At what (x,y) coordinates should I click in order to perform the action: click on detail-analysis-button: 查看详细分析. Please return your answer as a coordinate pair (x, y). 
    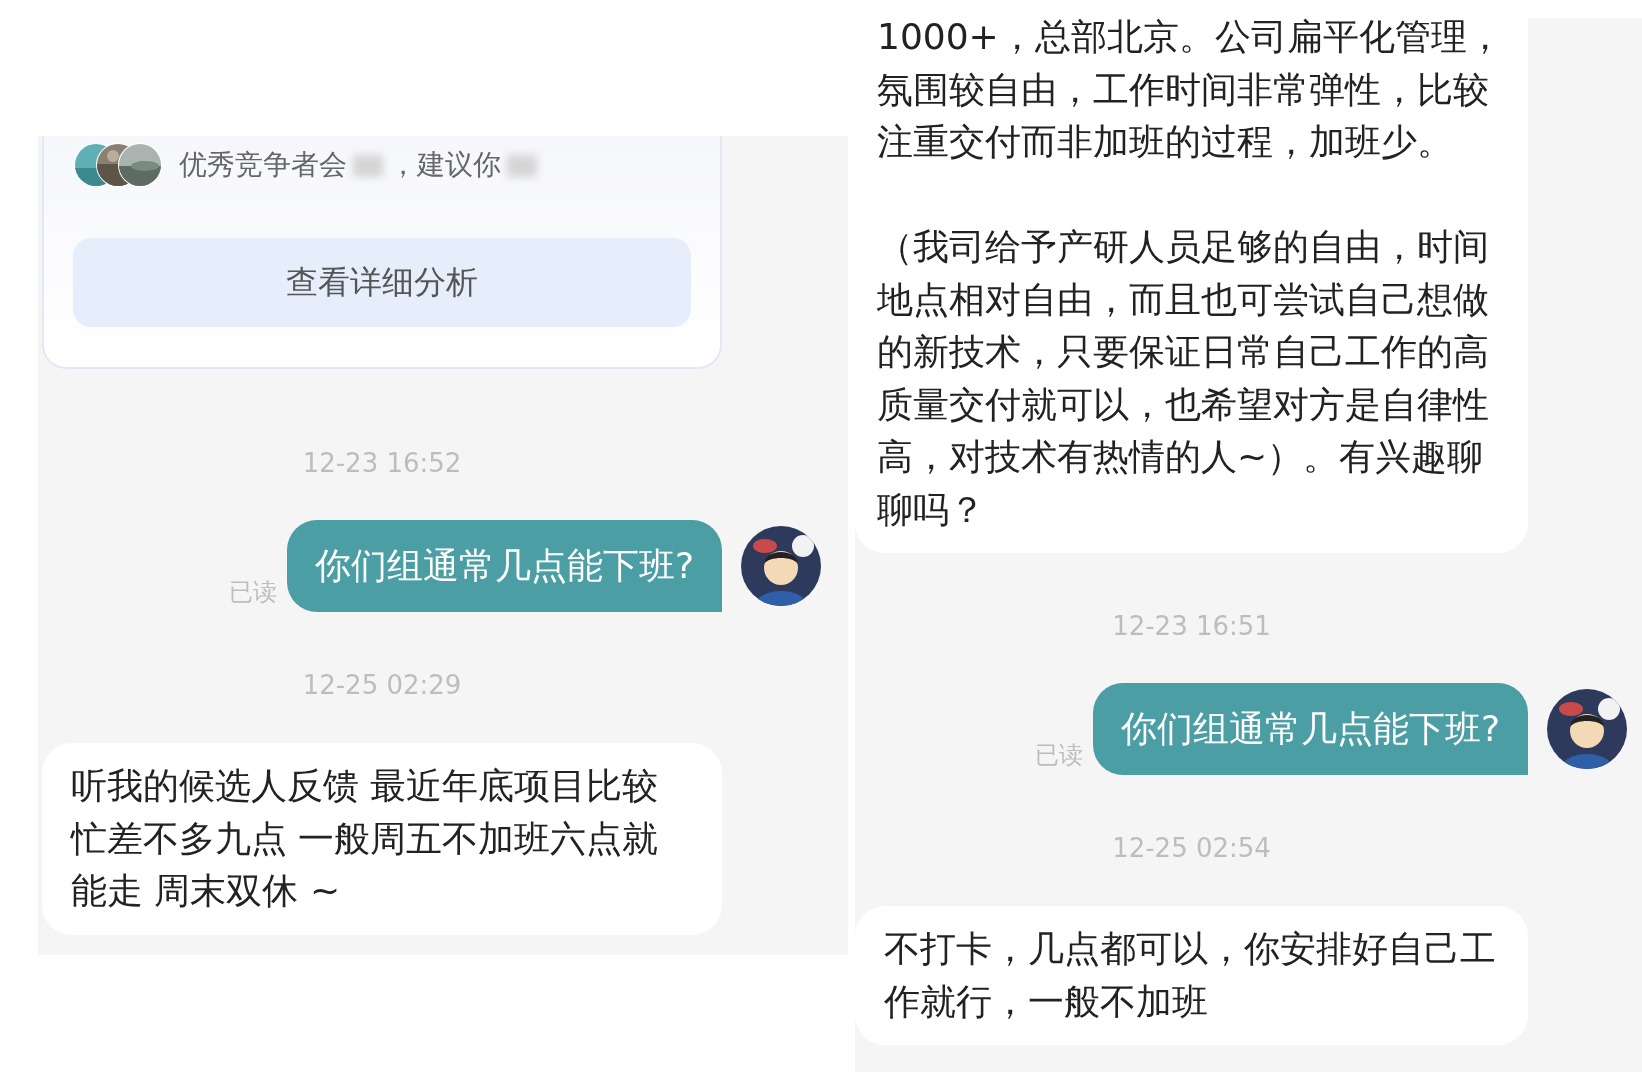
    Looking at the image, I should click on (382, 282).